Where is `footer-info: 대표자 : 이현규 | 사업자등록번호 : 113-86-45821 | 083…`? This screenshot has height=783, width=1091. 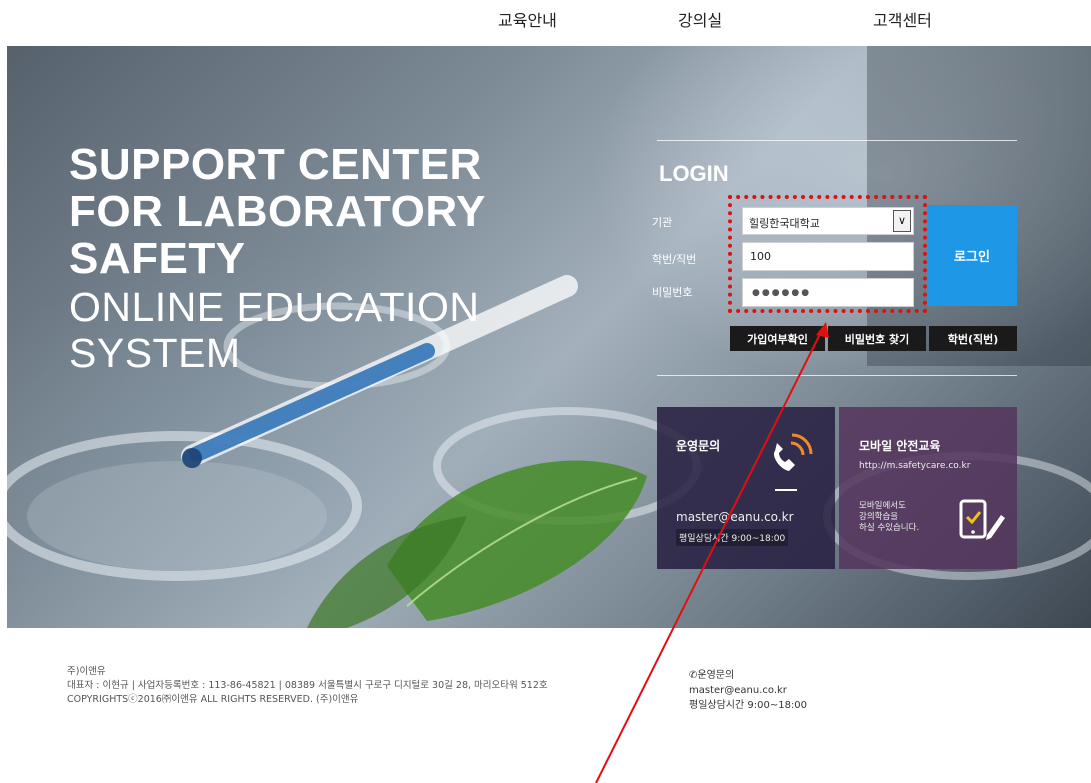 footer-info: 대표자 : 이현규 | 사업자등록번호 : 113-86-45821 | 083… is located at coordinates (307, 685).